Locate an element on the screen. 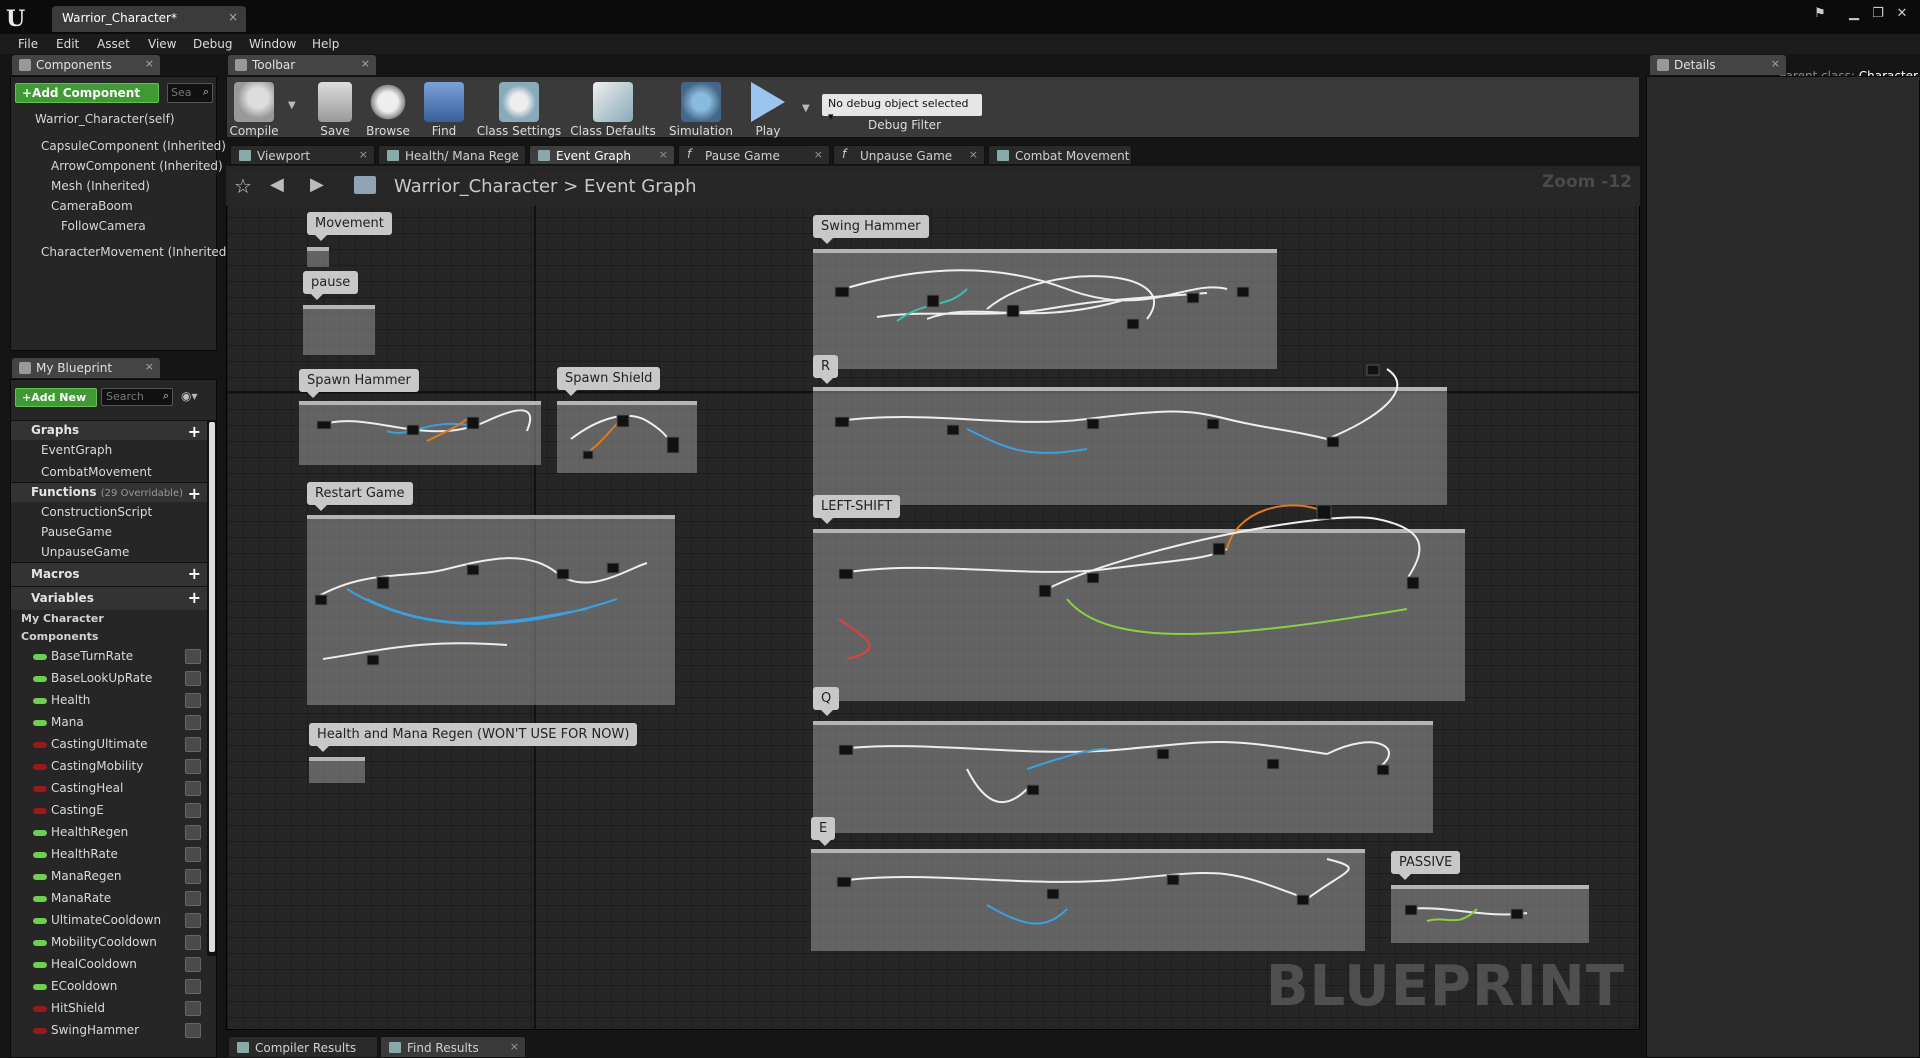 The width and height of the screenshot is (1920, 1058). variable-item: SwingHammer is located at coordinates (109, 1031).